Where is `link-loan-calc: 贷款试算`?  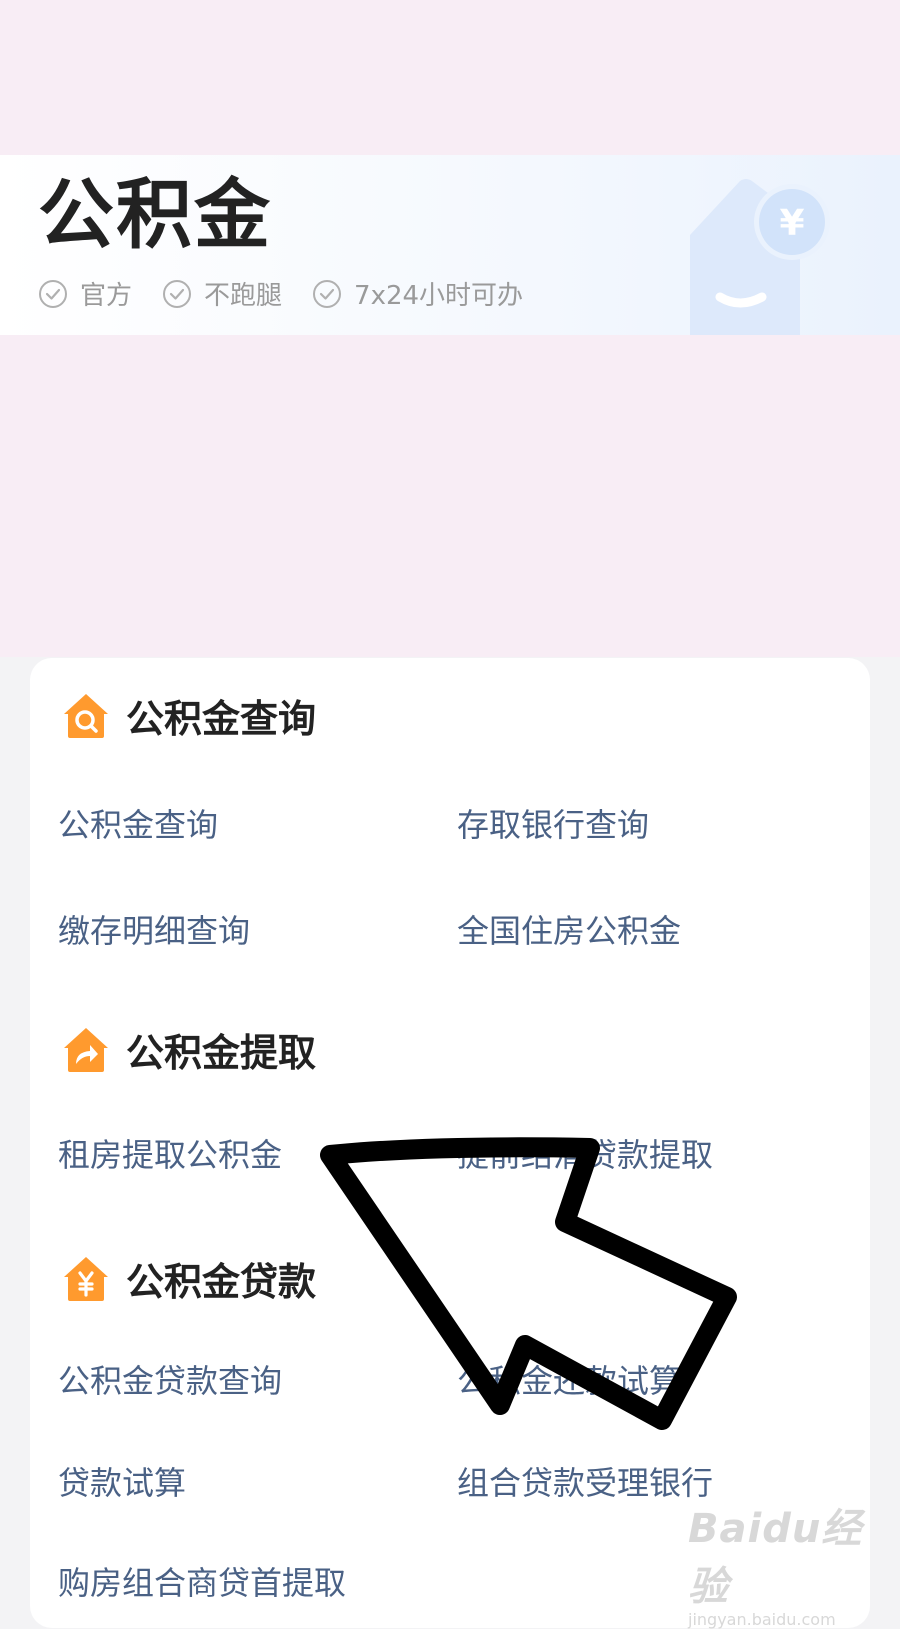 link-loan-calc: 贷款试算 is located at coordinates (122, 1481).